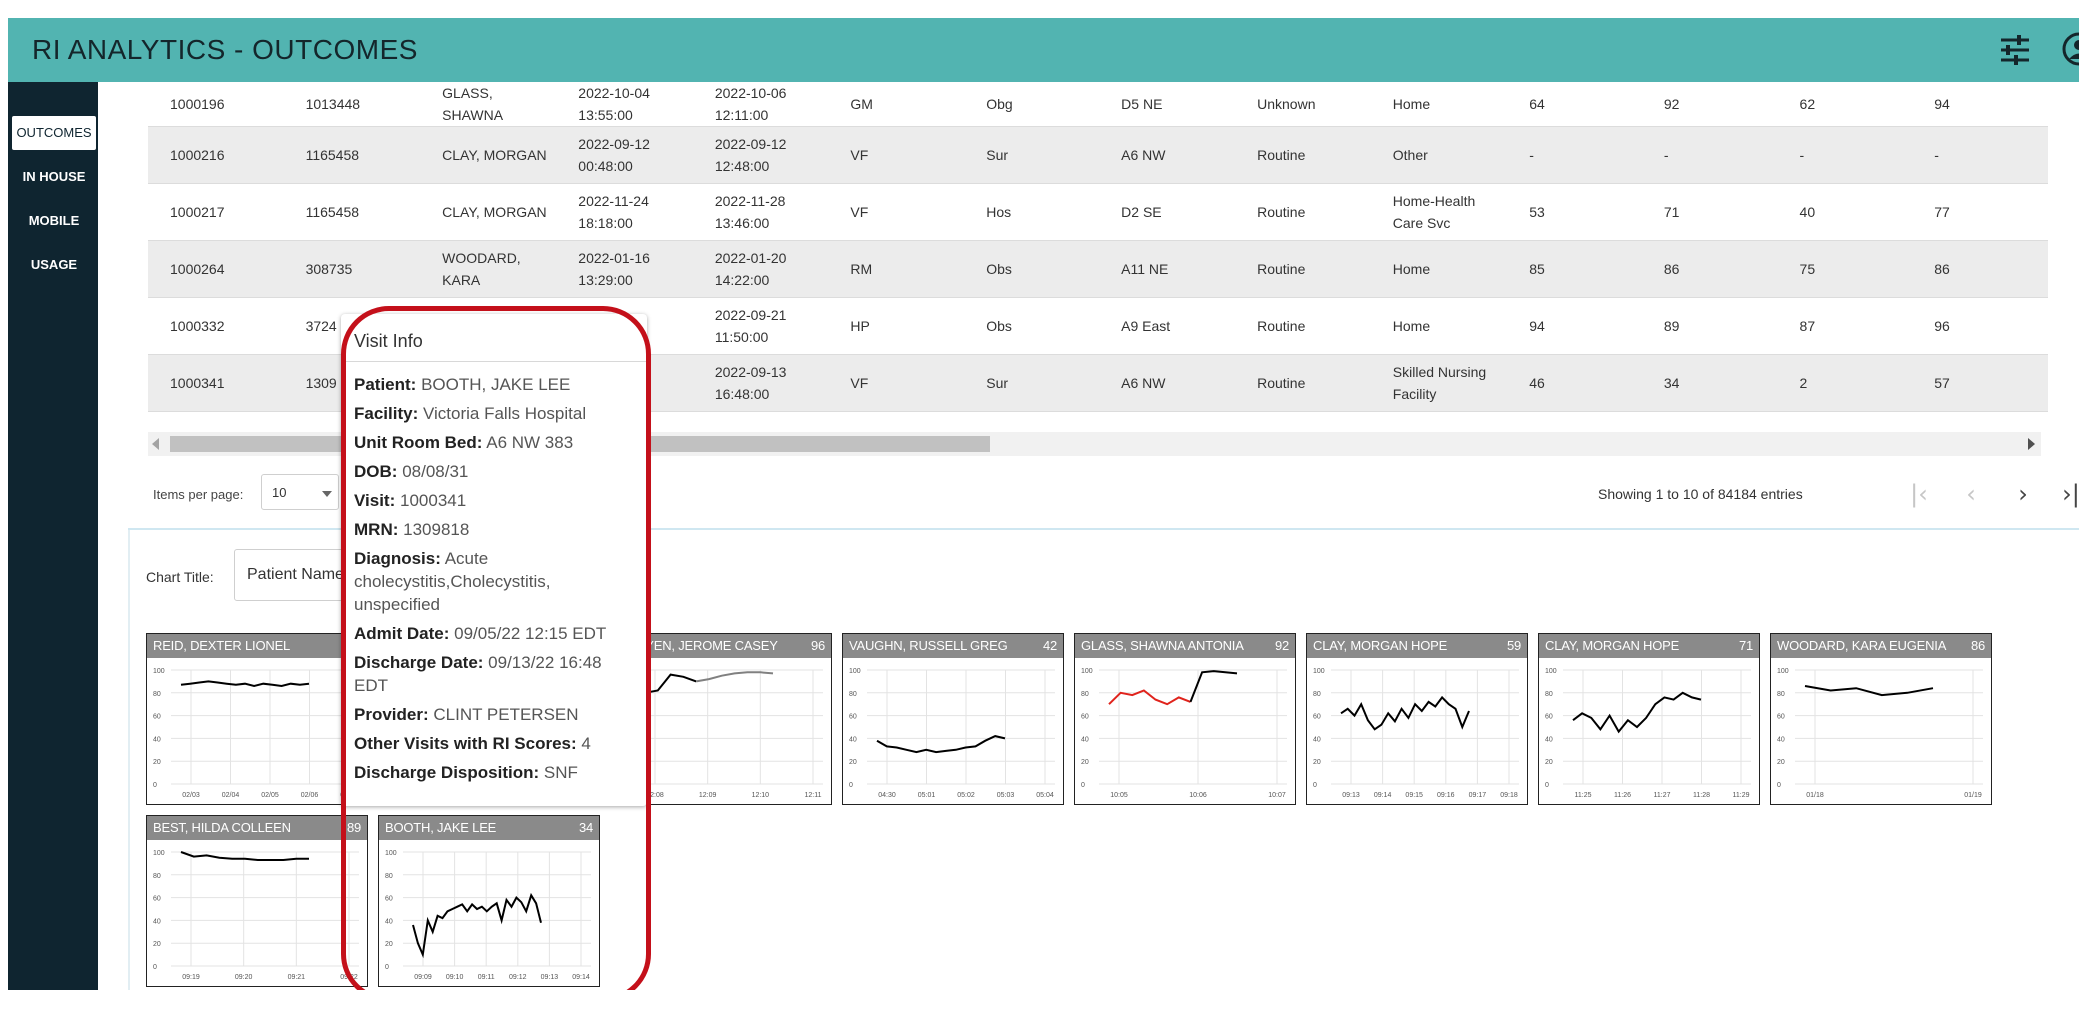 This screenshot has height=1012, width=2079. I want to click on x-tick-label: 05:02, so click(966, 795).